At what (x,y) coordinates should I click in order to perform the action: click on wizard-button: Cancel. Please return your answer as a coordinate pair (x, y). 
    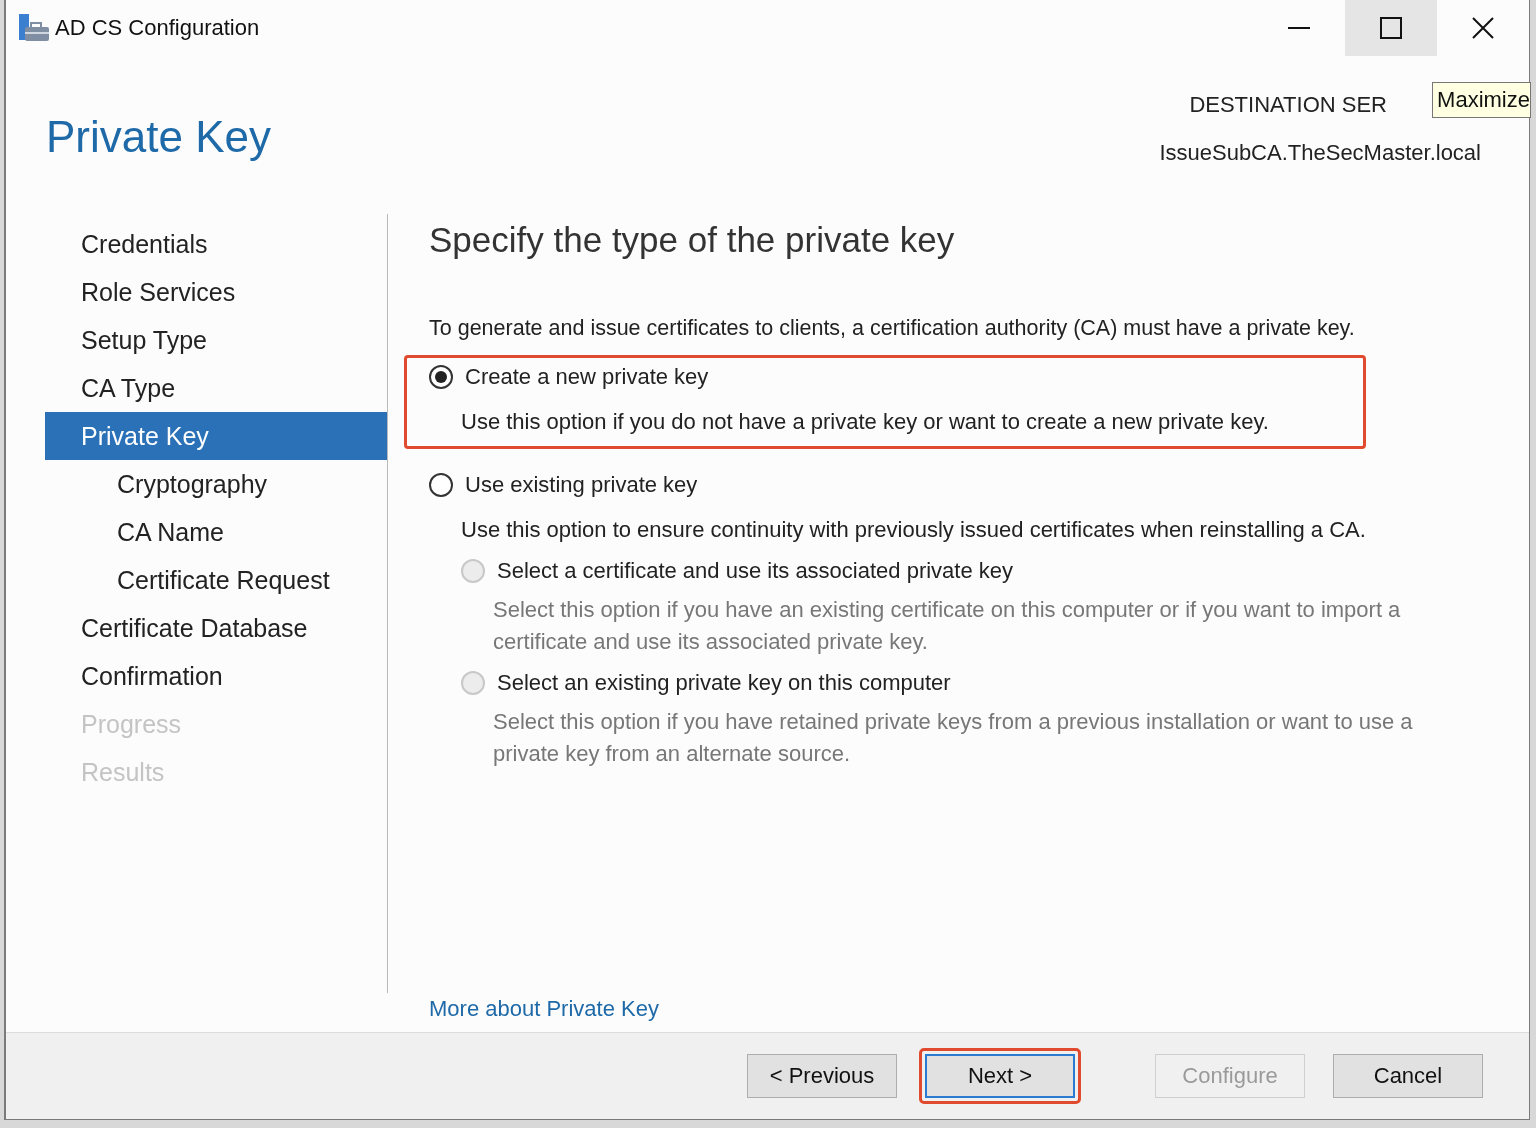
    Looking at the image, I should click on (1408, 1076).